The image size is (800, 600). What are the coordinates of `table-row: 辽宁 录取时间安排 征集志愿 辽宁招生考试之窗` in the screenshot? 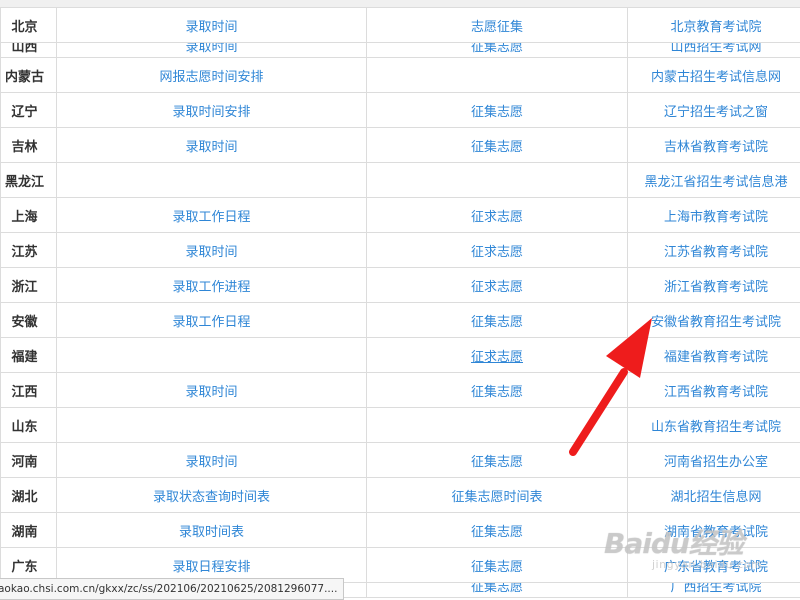 It's located at (400, 110).